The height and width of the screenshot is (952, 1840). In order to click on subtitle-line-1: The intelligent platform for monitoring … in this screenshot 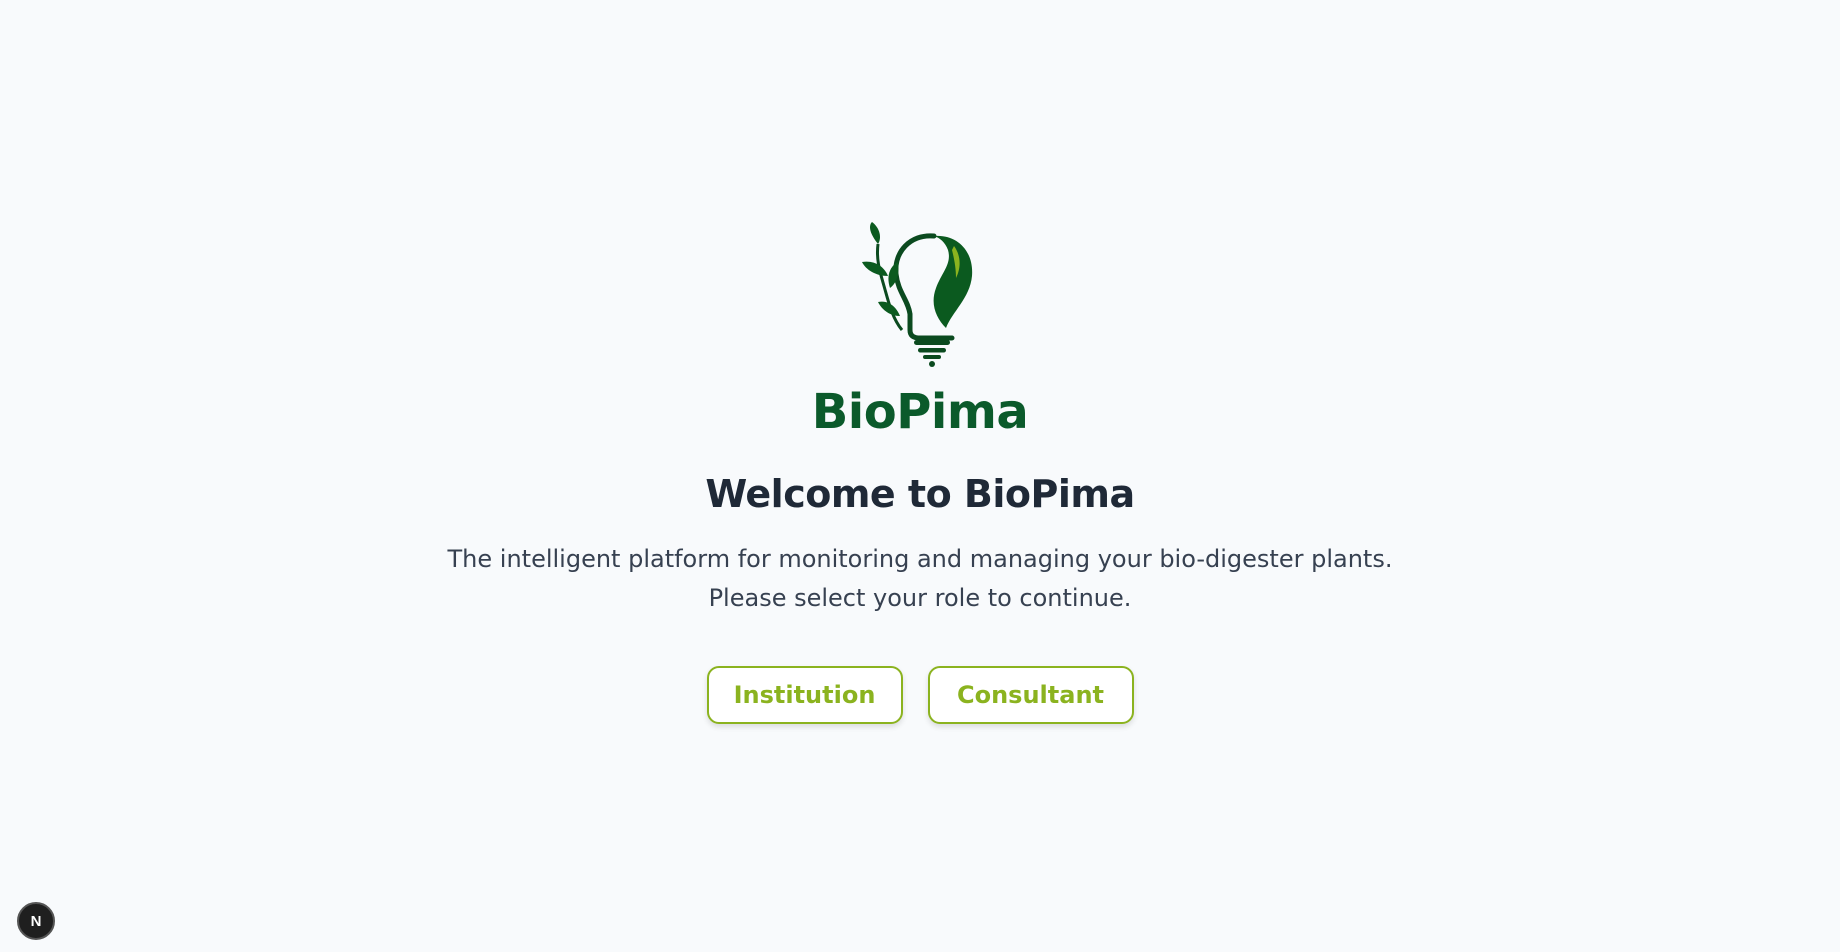, I will do `click(920, 559)`.